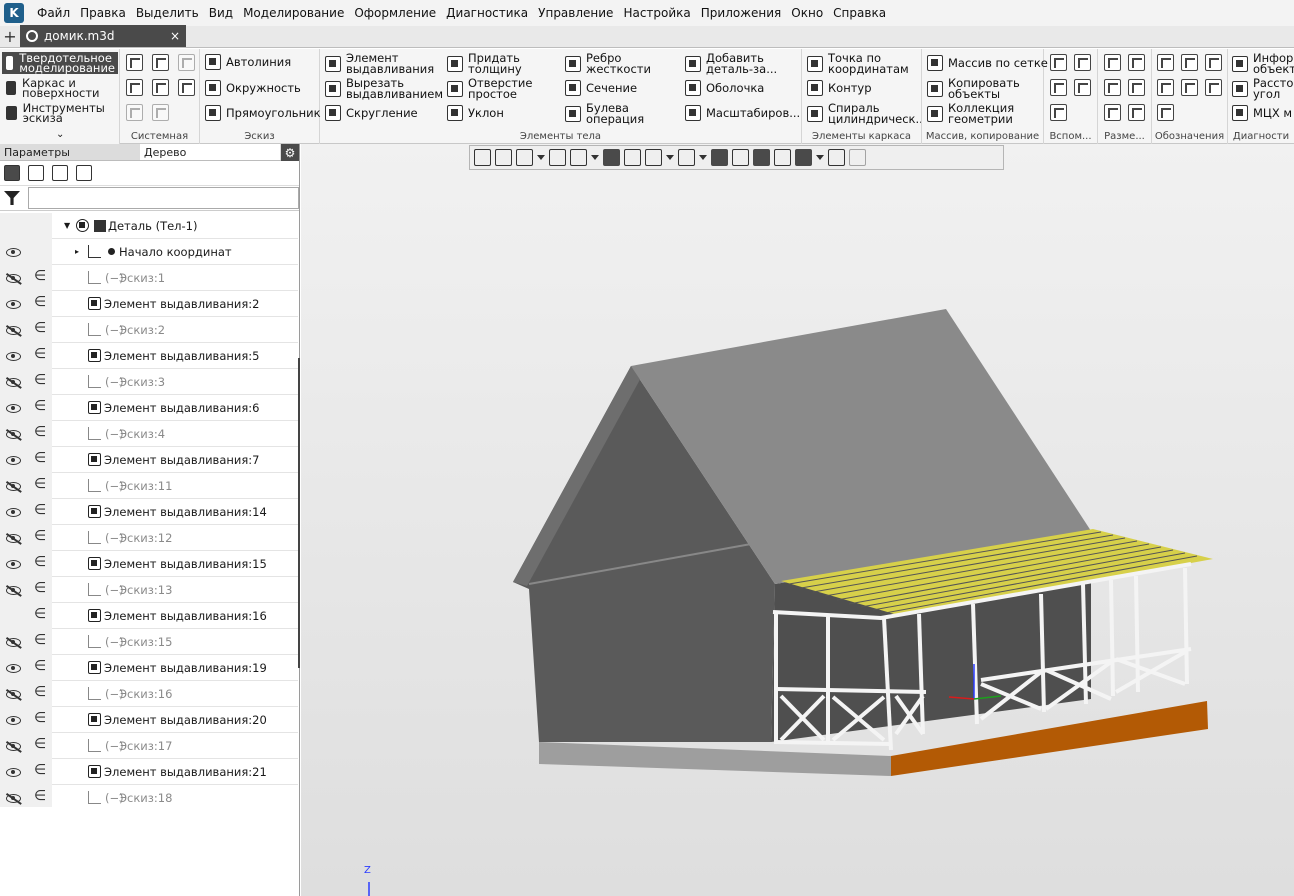 The image size is (1294, 896). I want to click on expand-icon: ▸, so click(77, 251).